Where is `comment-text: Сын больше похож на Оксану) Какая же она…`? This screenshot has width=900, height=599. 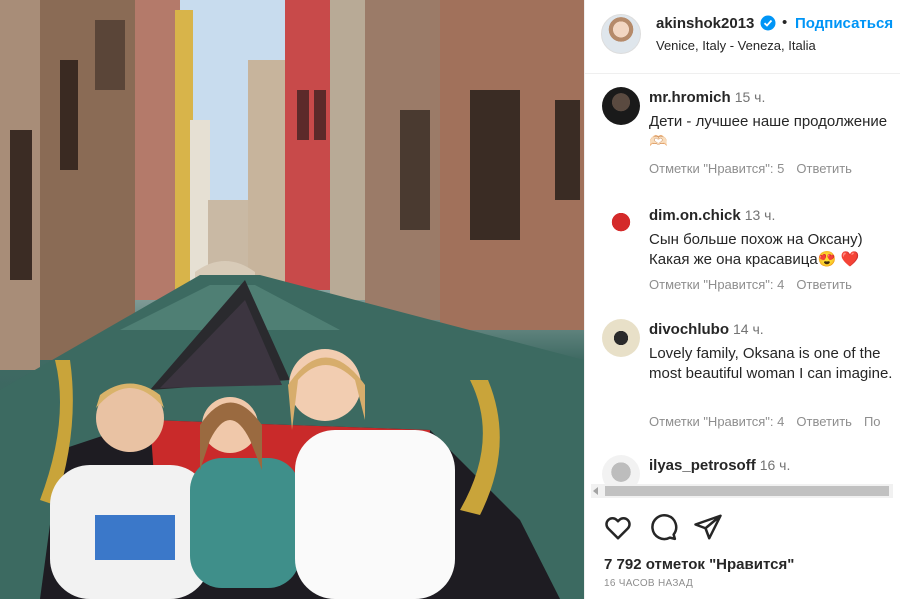
comment-text: Сын больше похож на Оксану) Какая же она… is located at coordinates (756, 249).